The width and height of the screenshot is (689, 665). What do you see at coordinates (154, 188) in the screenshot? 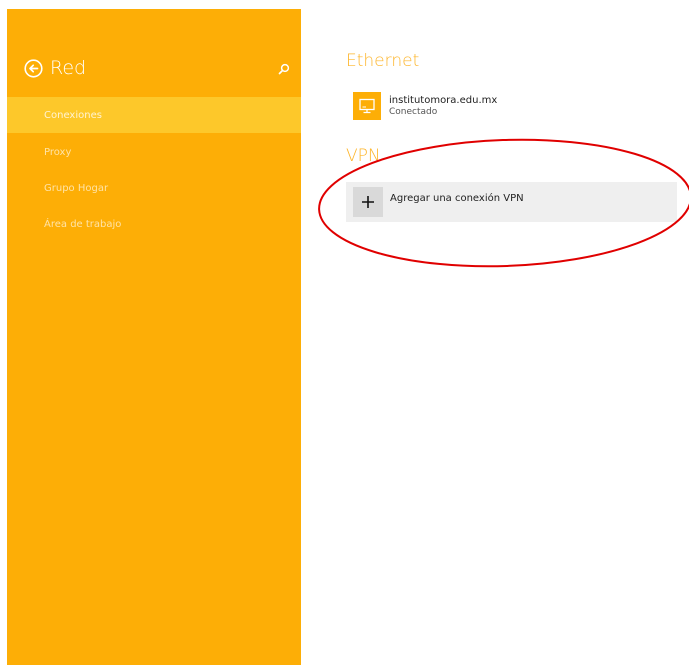
I see `sidebar-item-grupo-hogar: Grupo Hogar` at bounding box center [154, 188].